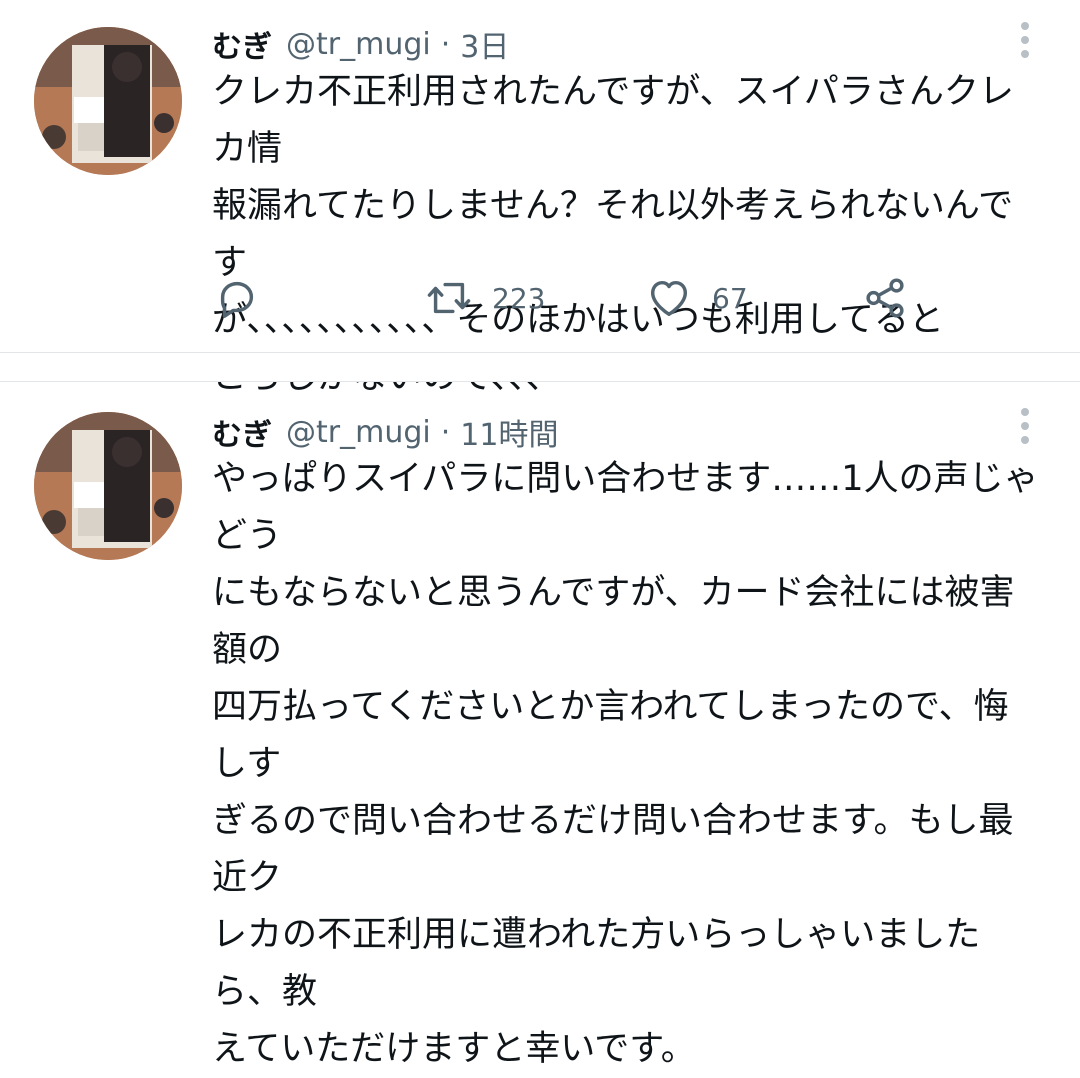 The height and width of the screenshot is (1078, 1080). Describe the element at coordinates (519, 298) in the screenshot. I see `retweet-count: 223` at that location.